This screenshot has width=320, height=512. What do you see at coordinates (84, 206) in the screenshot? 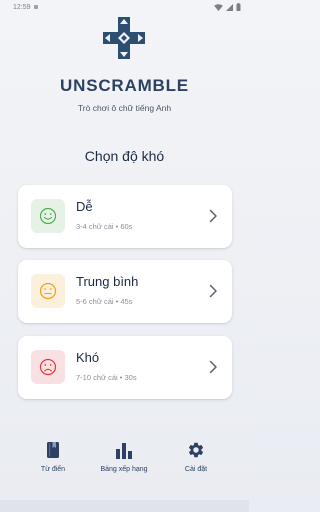
I see `easy-title: Dễ` at bounding box center [84, 206].